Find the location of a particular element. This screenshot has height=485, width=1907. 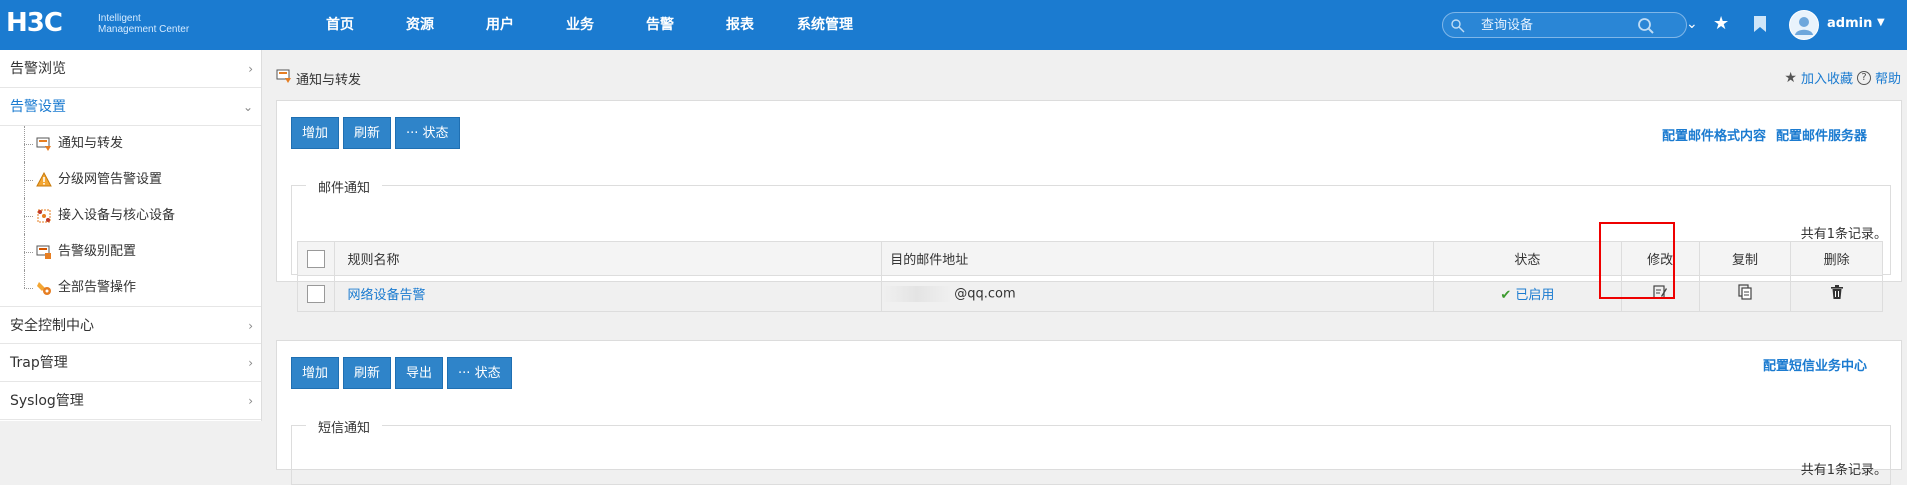

sidebar-subitem-alarm-level-config: 告警级别配置 is located at coordinates (130, 252).